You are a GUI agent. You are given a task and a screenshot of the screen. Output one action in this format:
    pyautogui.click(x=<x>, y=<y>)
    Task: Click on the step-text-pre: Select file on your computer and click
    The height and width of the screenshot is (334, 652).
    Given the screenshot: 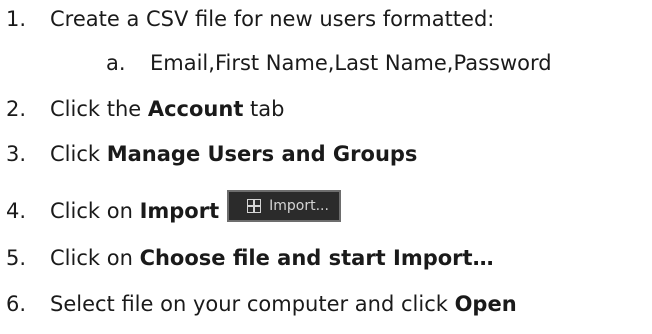 What is the action you would take?
    pyautogui.click(x=252, y=304)
    